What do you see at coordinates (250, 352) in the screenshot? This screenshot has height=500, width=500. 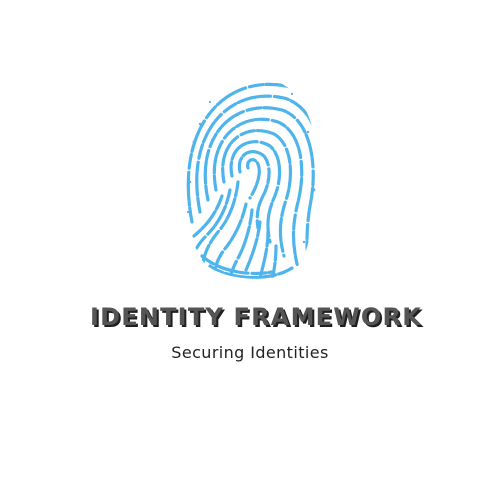 I see `brand-tagline: Securing Identities` at bounding box center [250, 352].